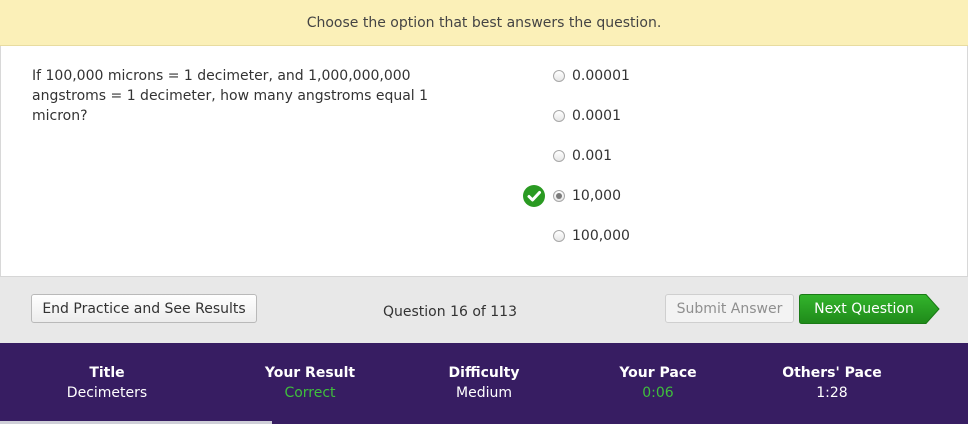 The image size is (968, 424). What do you see at coordinates (729, 308) in the screenshot?
I see `submit-answer-button: Submit Answer` at bounding box center [729, 308].